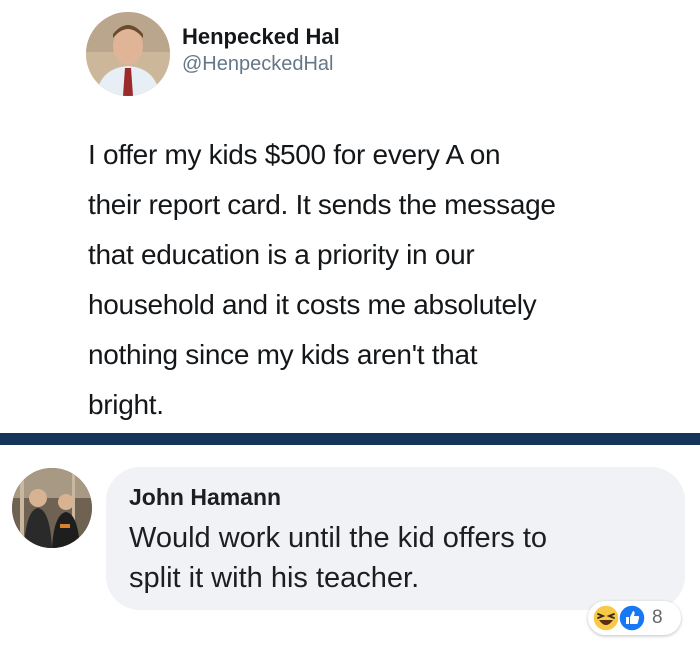  What do you see at coordinates (281, 254) in the screenshot?
I see `tweet-text-line: that education is a priority in our` at bounding box center [281, 254].